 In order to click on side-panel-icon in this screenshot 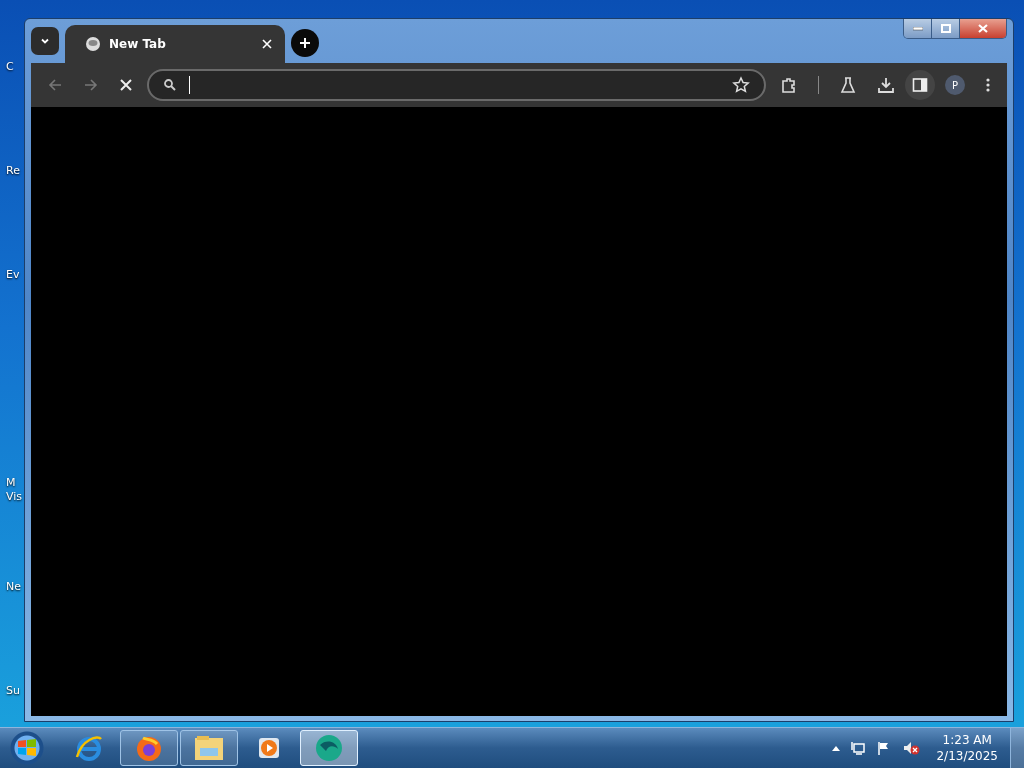, I will do `click(920, 85)`.